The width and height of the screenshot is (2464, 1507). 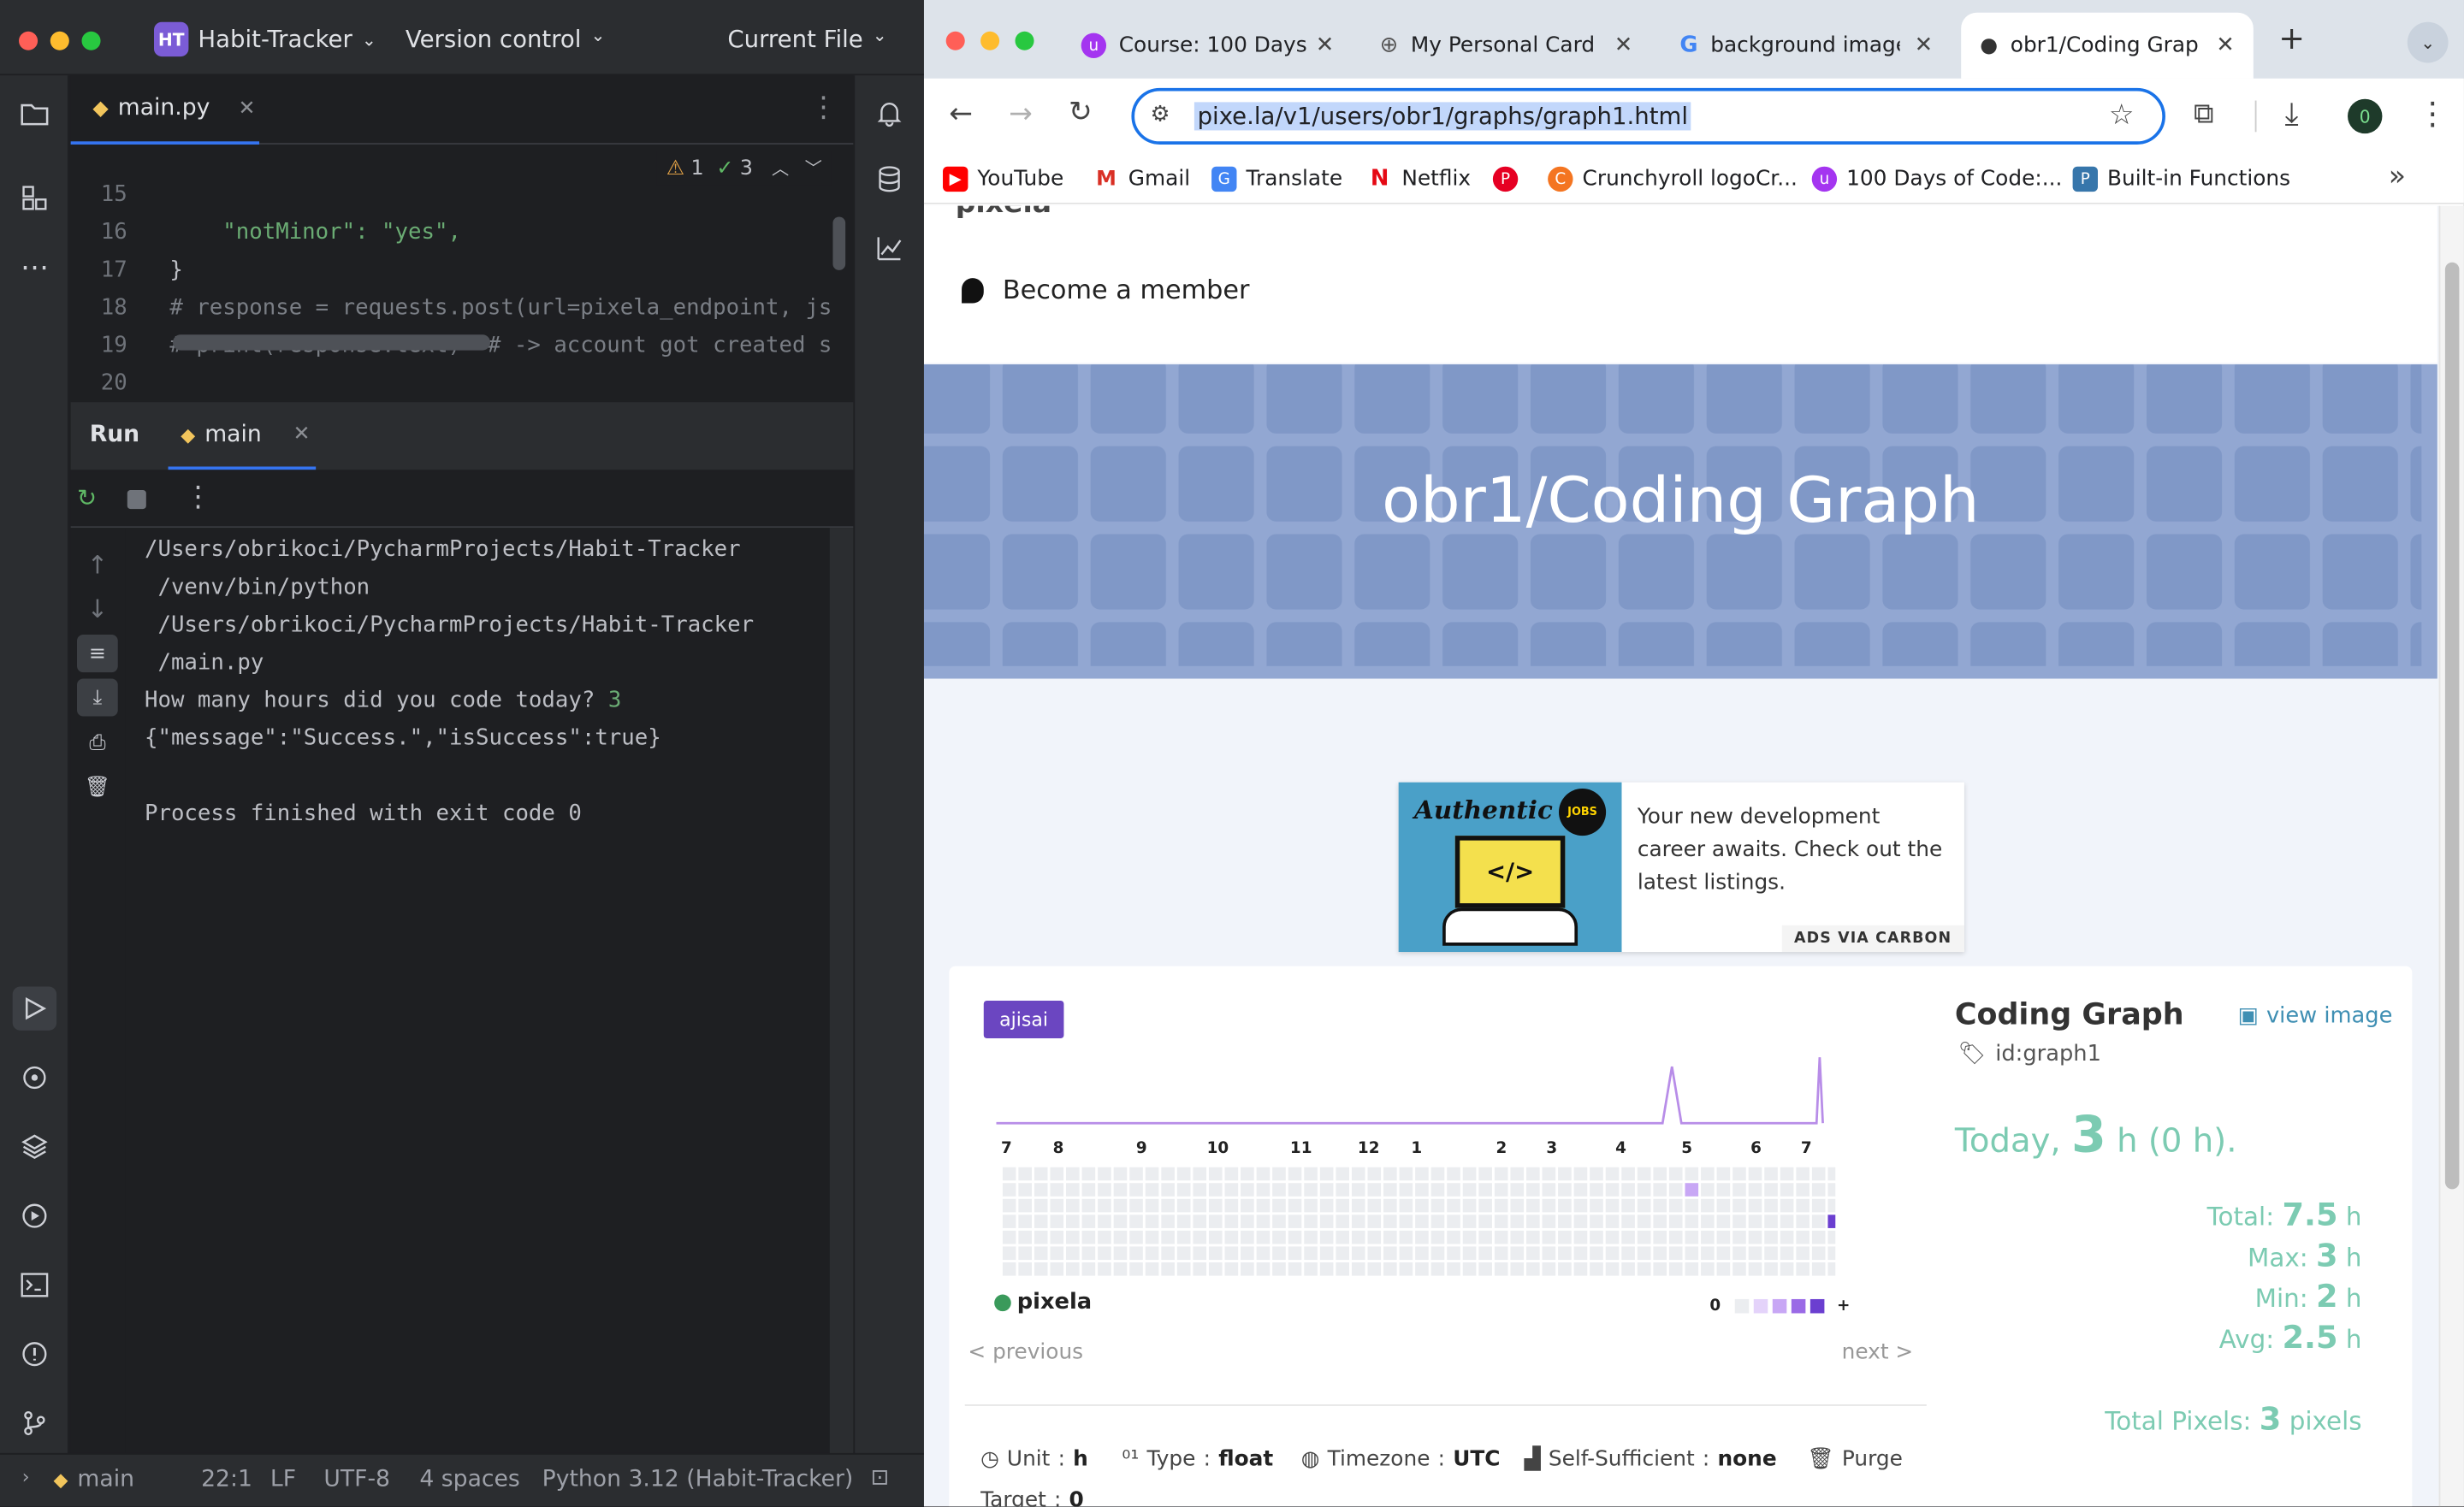 I want to click on bookmark-translate: G Translate, so click(x=1276, y=179).